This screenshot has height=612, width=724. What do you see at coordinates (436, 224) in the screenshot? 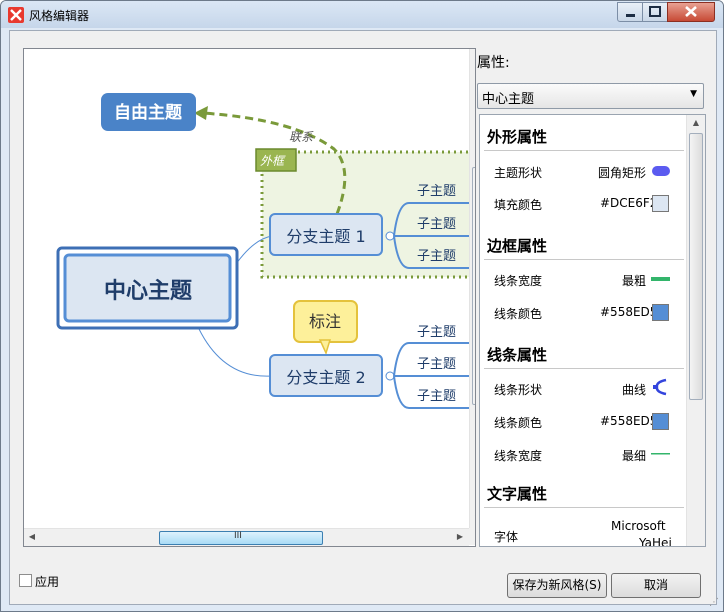
I see `subtopic-1-2: 子主题` at bounding box center [436, 224].